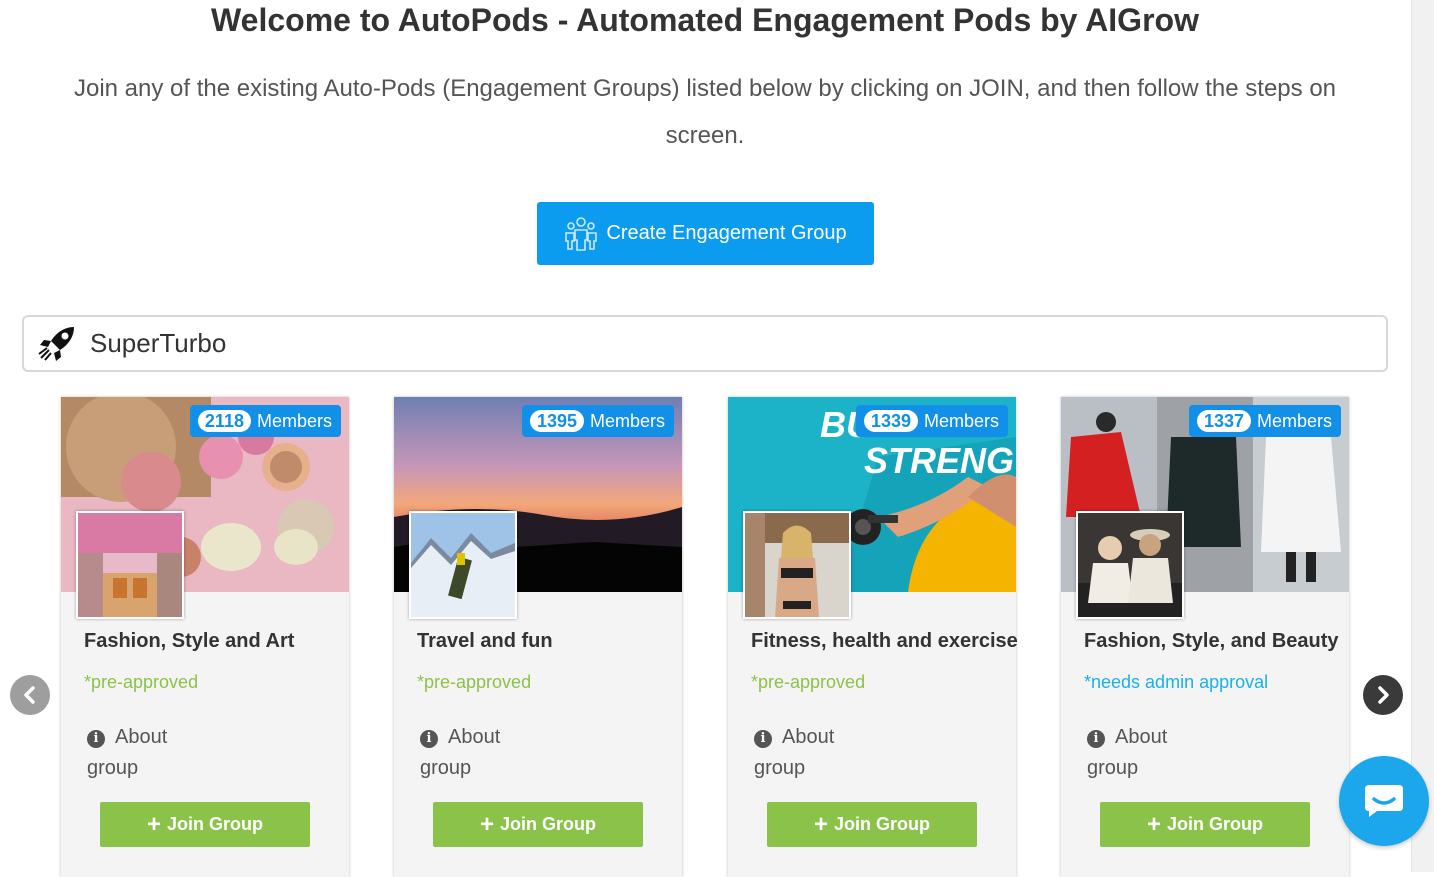 This screenshot has height=877, width=1434. What do you see at coordinates (485, 641) in the screenshot?
I see `pod-title: Travel and fun` at bounding box center [485, 641].